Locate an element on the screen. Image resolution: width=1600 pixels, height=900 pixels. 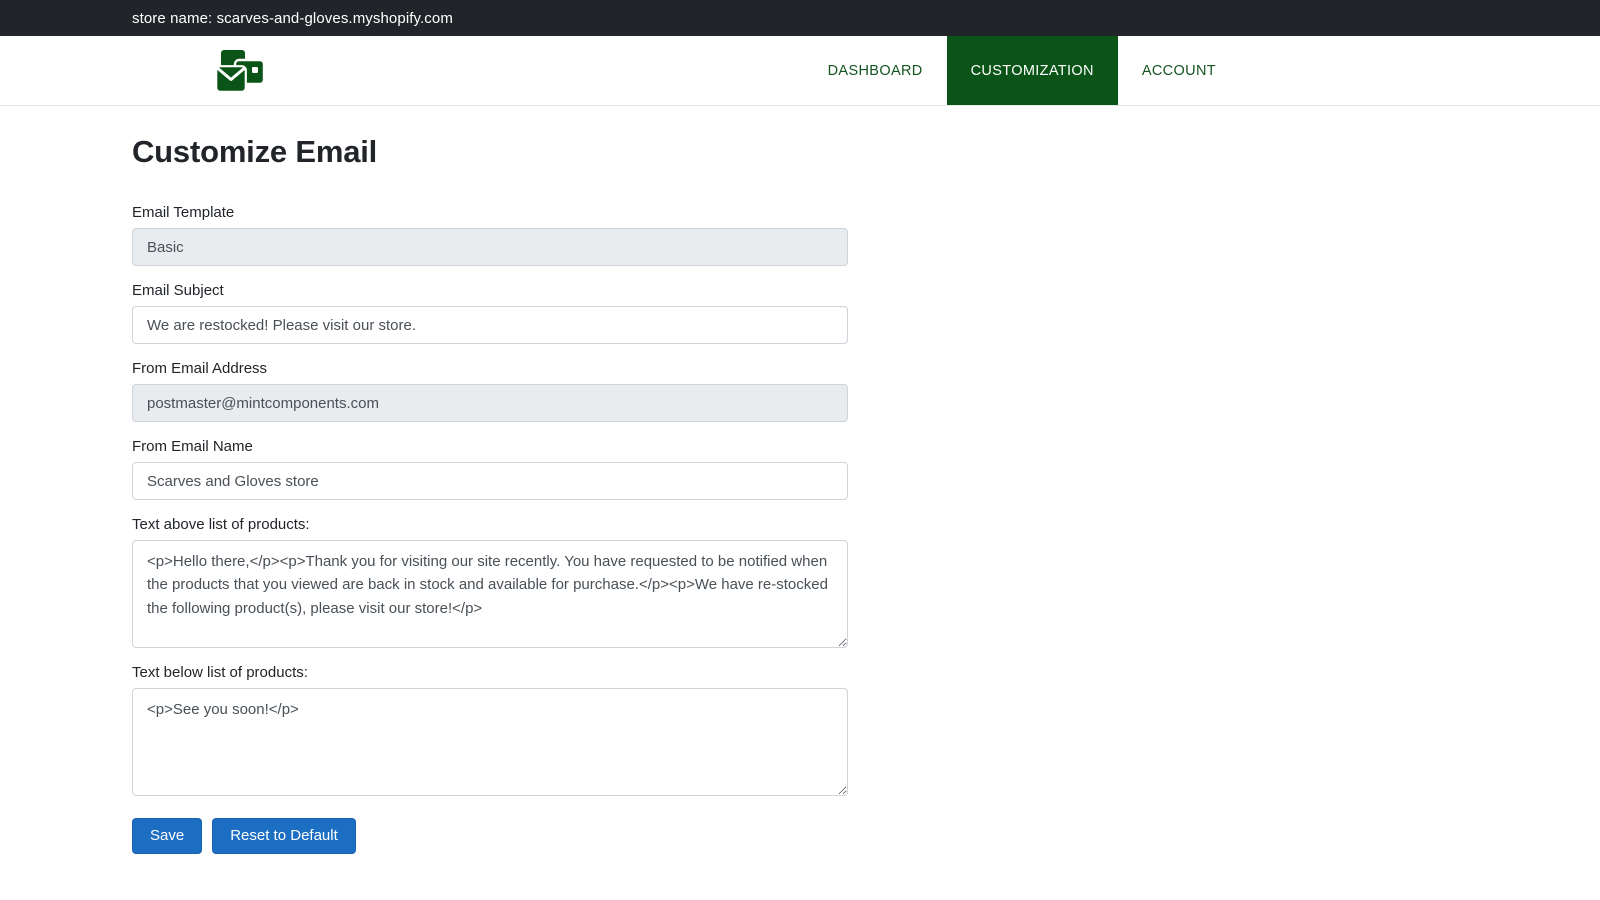
nav-link-customization: CUSTOMIZATION is located at coordinates (1032, 70).